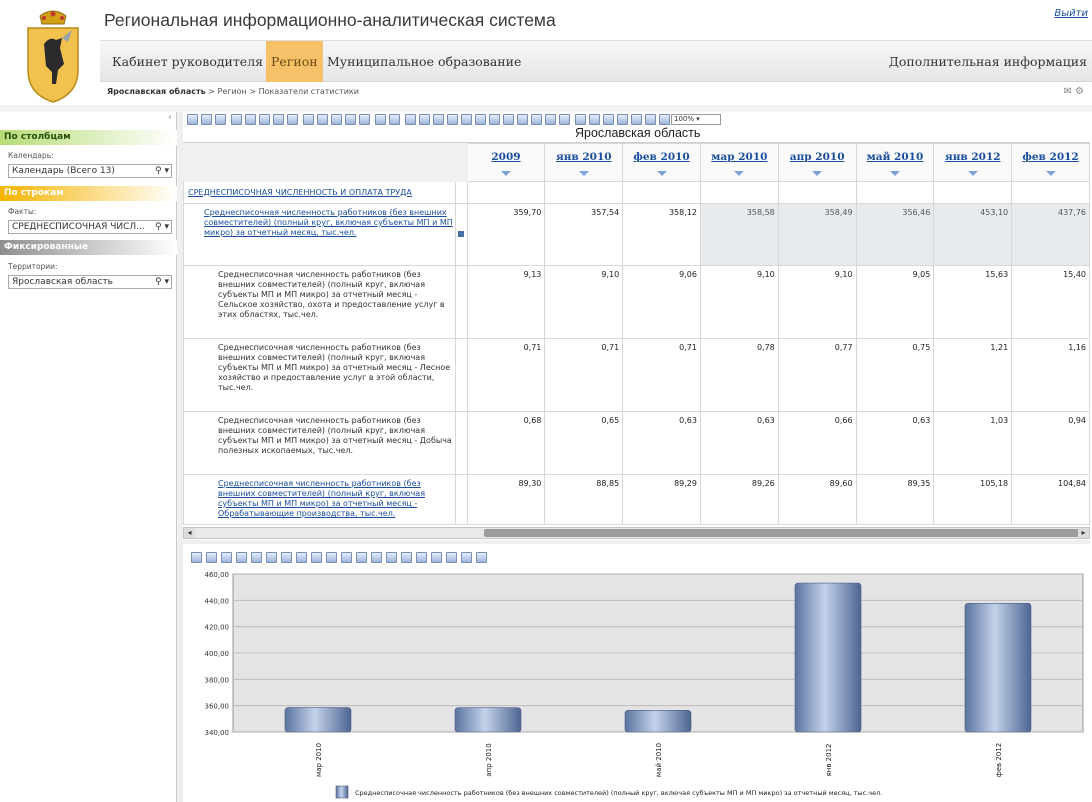 The width and height of the screenshot is (1092, 802). What do you see at coordinates (1050, 443) in the screenshot?
I see `table-cell: 0,94` at bounding box center [1050, 443].